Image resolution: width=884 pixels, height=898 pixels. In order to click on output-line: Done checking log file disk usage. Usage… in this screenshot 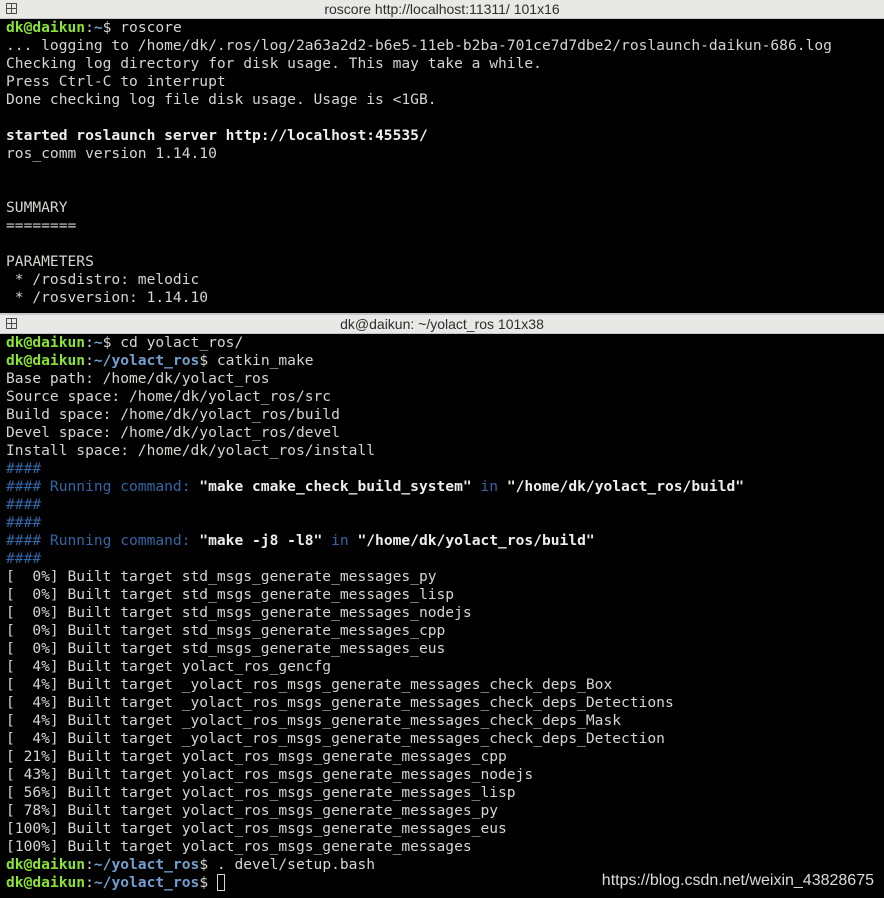, I will do `click(221, 99)`.